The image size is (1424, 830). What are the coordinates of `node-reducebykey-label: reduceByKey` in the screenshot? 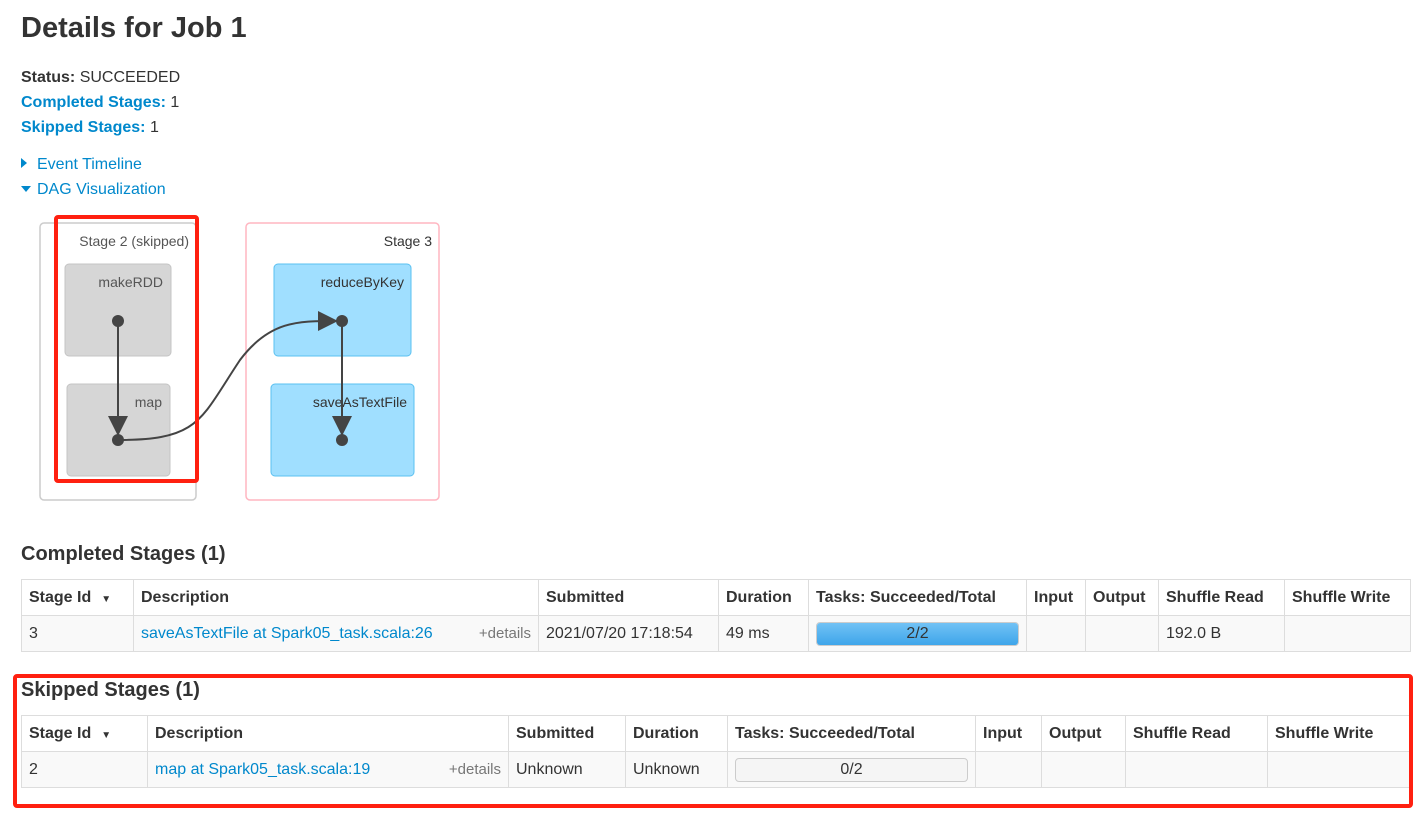 It's located at (362, 282).